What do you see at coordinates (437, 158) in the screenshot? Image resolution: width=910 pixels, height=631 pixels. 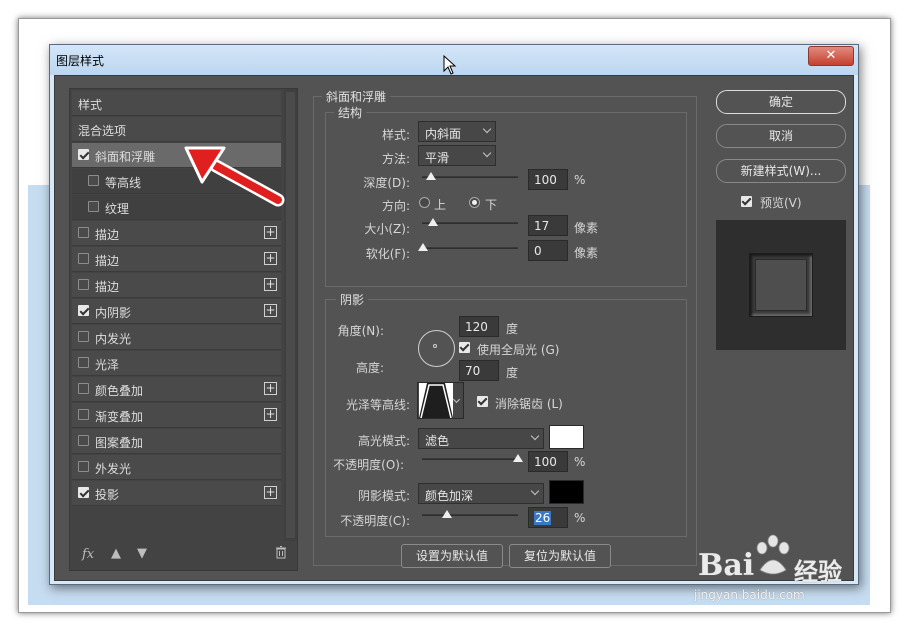 I see `method-dropdown-value: 平滑` at bounding box center [437, 158].